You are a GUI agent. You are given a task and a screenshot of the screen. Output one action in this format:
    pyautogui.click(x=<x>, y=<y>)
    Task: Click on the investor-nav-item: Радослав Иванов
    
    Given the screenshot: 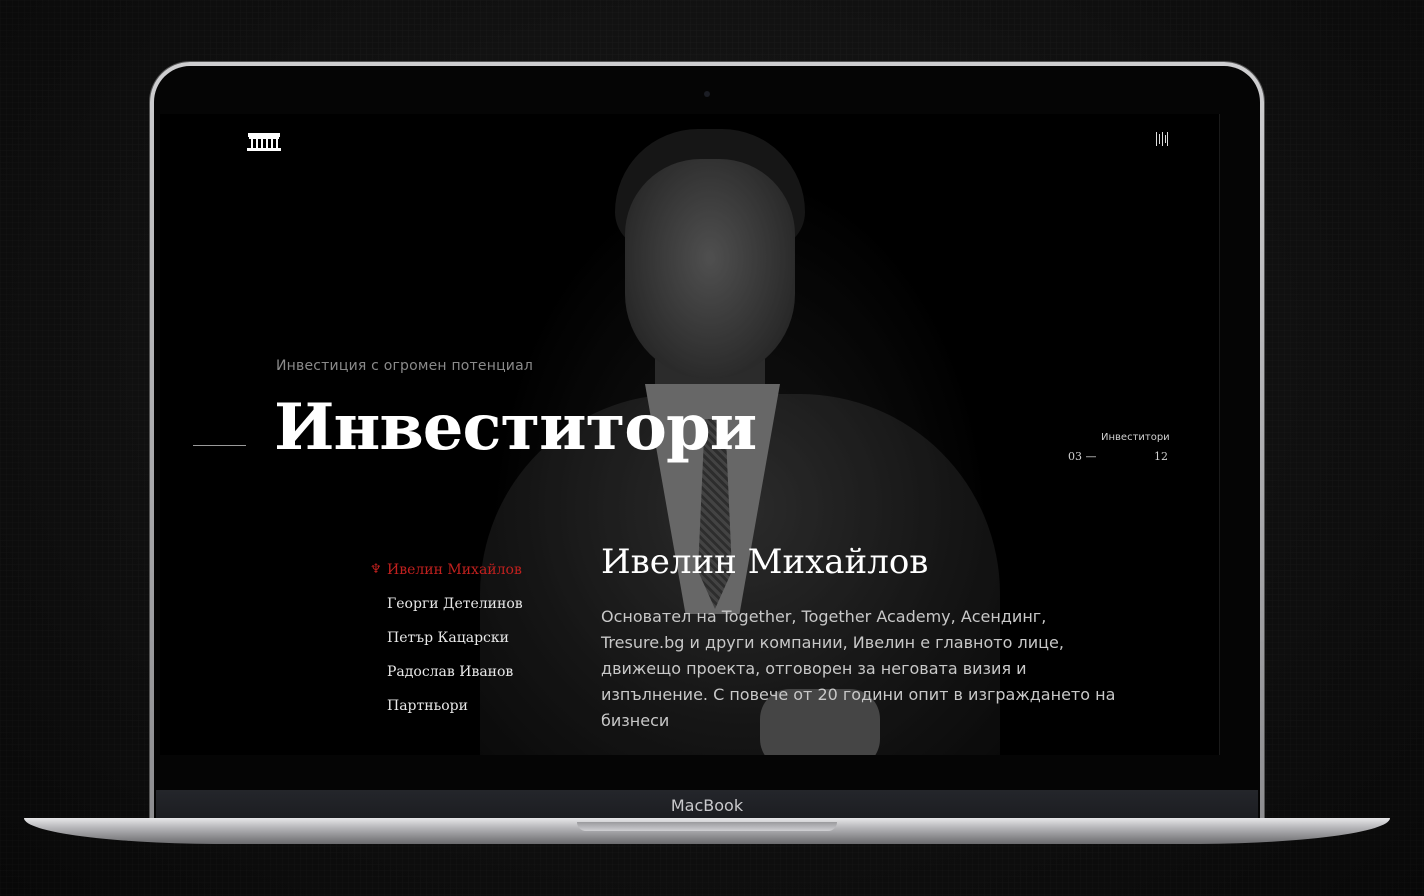 What is the action you would take?
    pyautogui.click(x=446, y=681)
    